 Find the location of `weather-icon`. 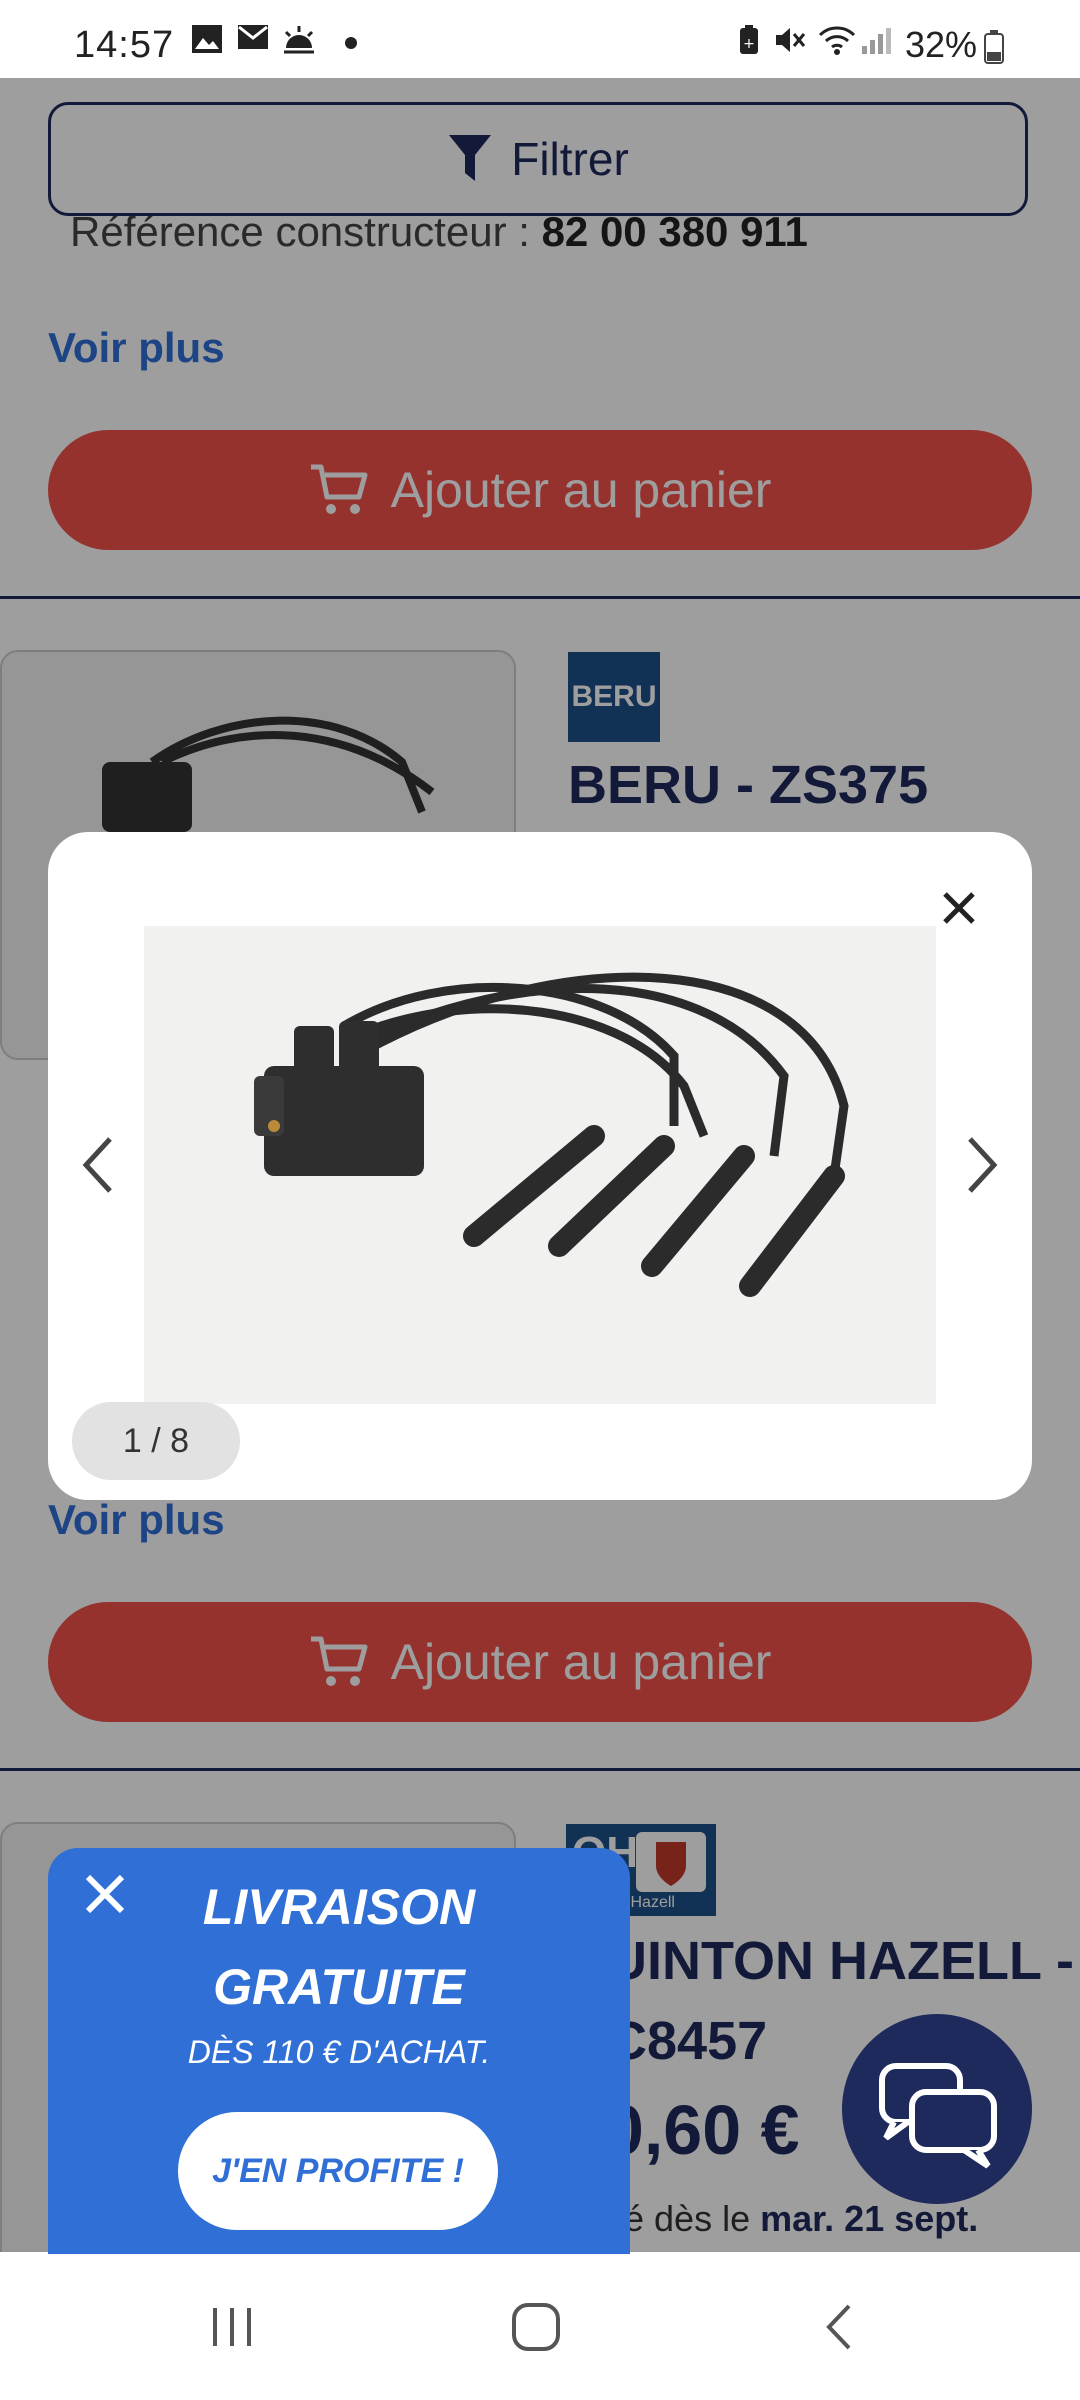

weather-icon is located at coordinates (299, 41).